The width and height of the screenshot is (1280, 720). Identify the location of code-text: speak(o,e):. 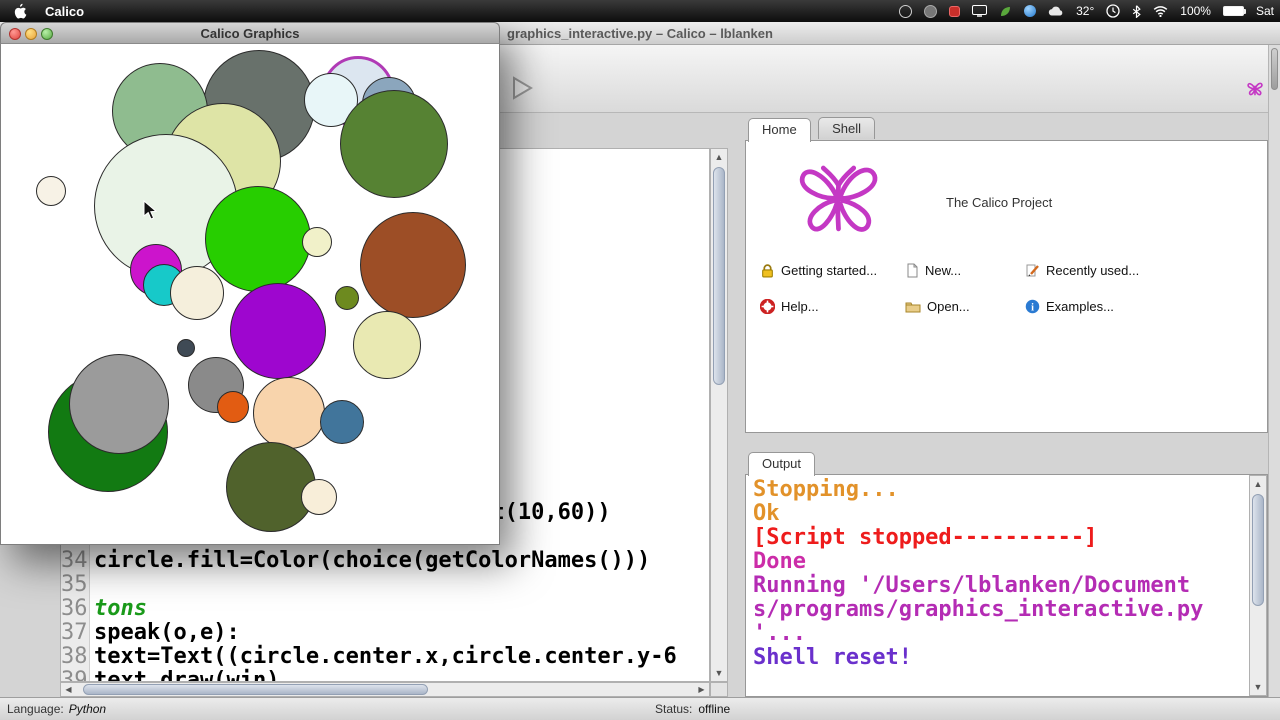
(167, 632).